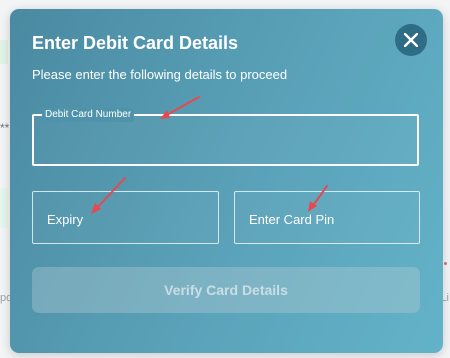 The image size is (450, 358). I want to click on card-number-input, so click(224, 142).